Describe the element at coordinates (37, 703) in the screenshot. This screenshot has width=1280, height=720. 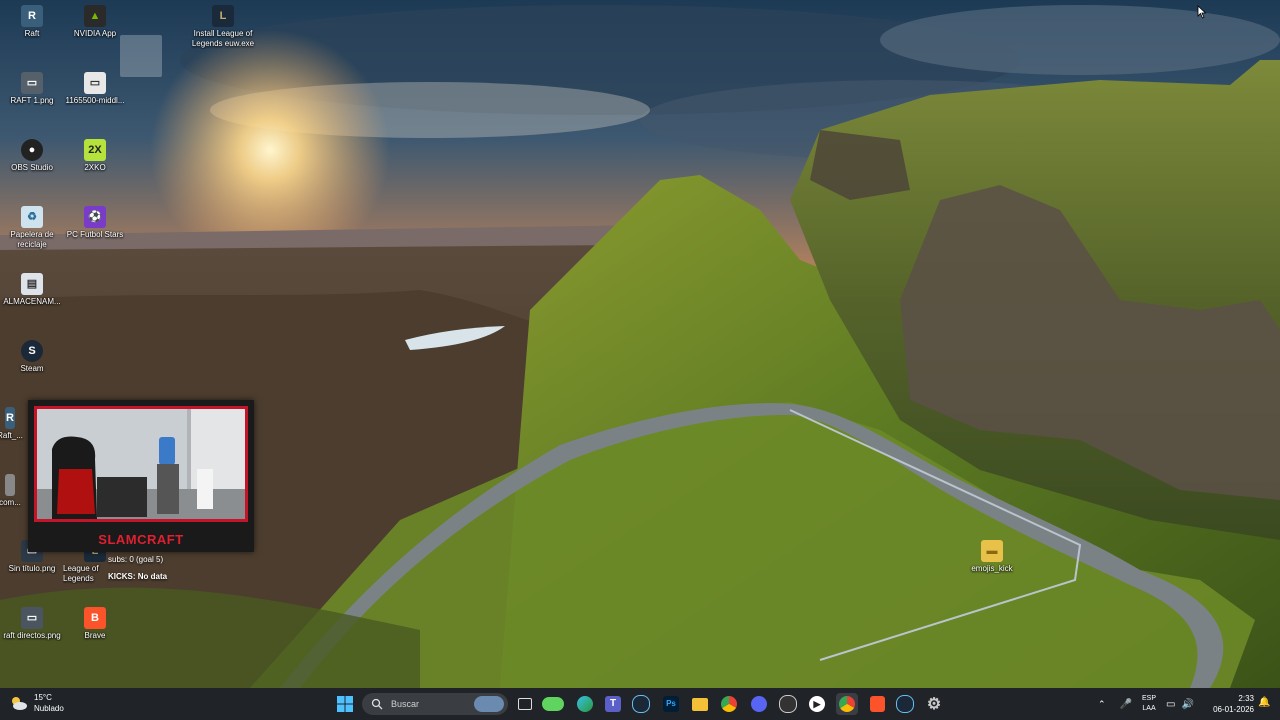
I see `weather-widget: 15°C Nublado` at that location.